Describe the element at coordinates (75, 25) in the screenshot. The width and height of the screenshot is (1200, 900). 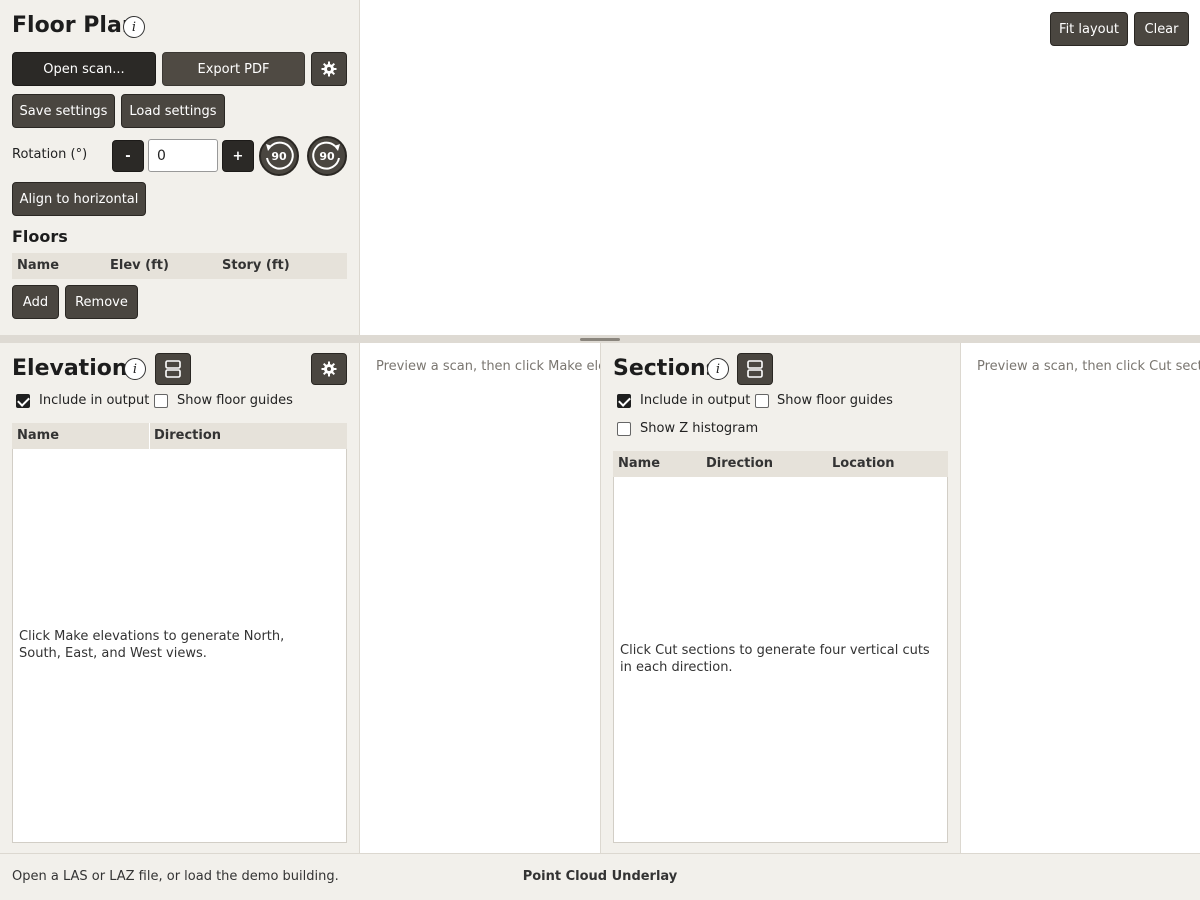
I see `floorplan-title: Floor Plan` at that location.